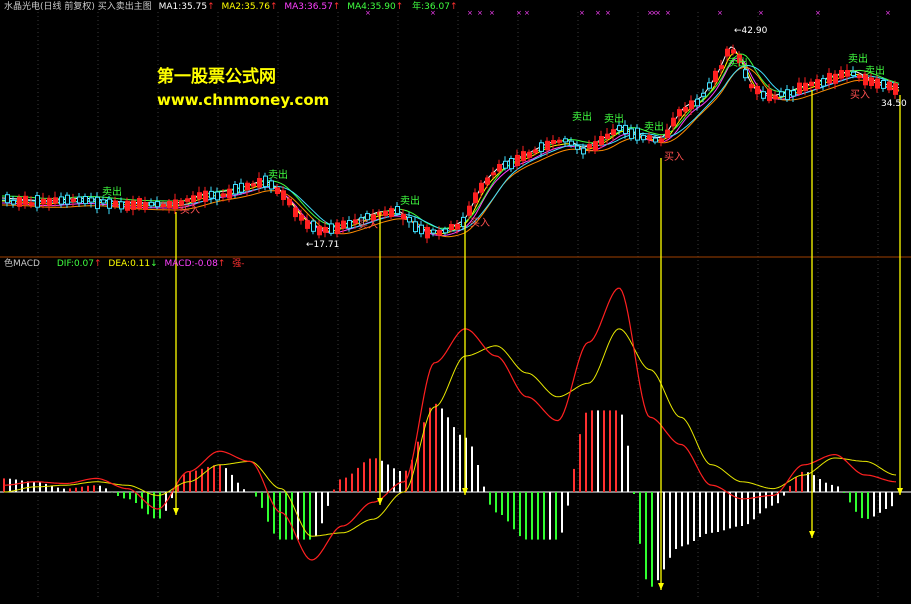  I want to click on ma1-value: MA1:35.75, so click(183, 7).